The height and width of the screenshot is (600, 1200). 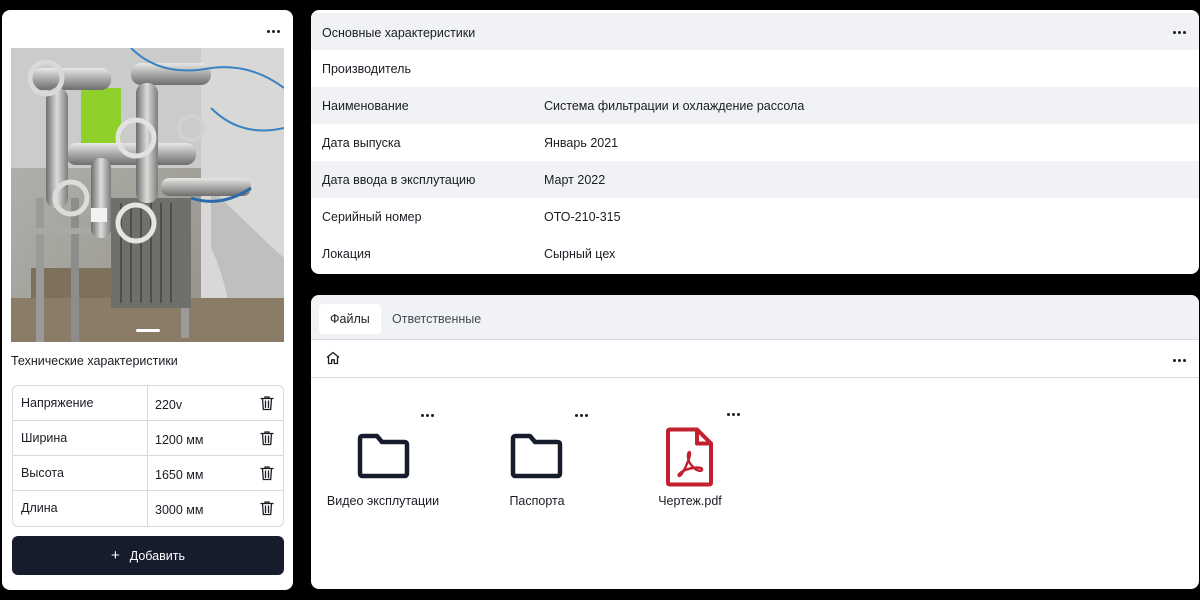 I want to click on info-key: Локация, so click(x=346, y=254).